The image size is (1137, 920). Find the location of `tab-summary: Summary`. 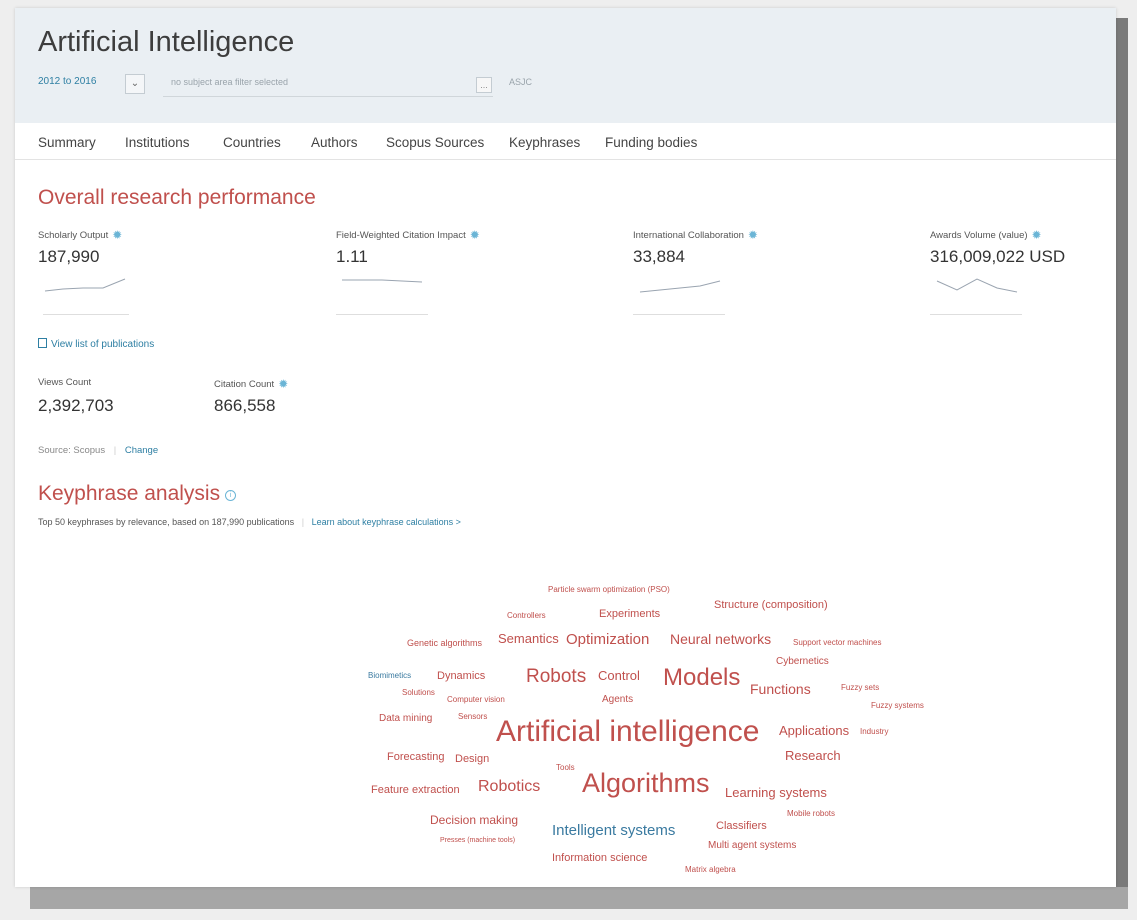

tab-summary: Summary is located at coordinates (67, 142).